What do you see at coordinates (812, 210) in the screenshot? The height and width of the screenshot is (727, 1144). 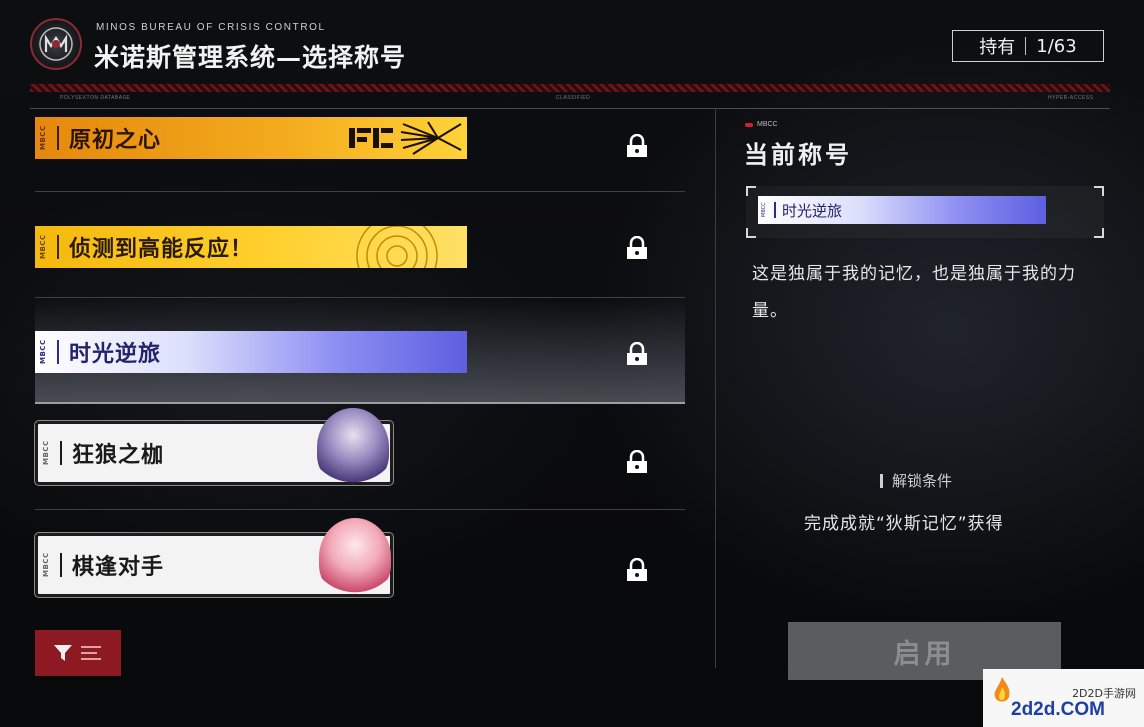 I see `current-title-name: 时光逆旅` at bounding box center [812, 210].